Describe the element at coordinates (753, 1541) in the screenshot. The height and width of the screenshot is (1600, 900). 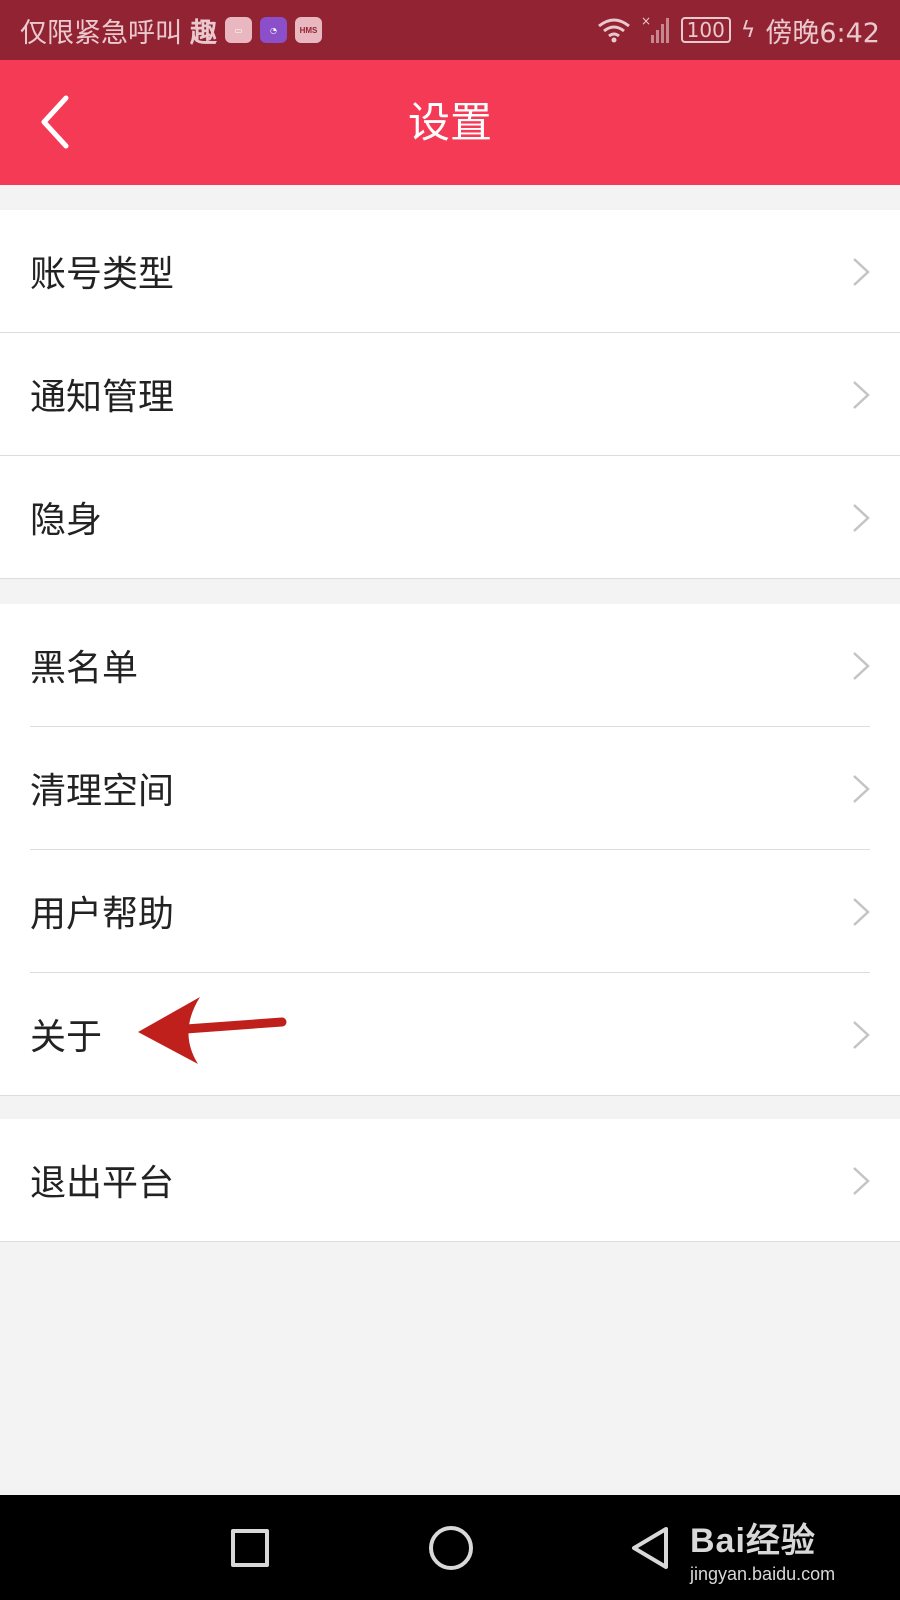
I see `watermark-brand: Bai经验` at that location.